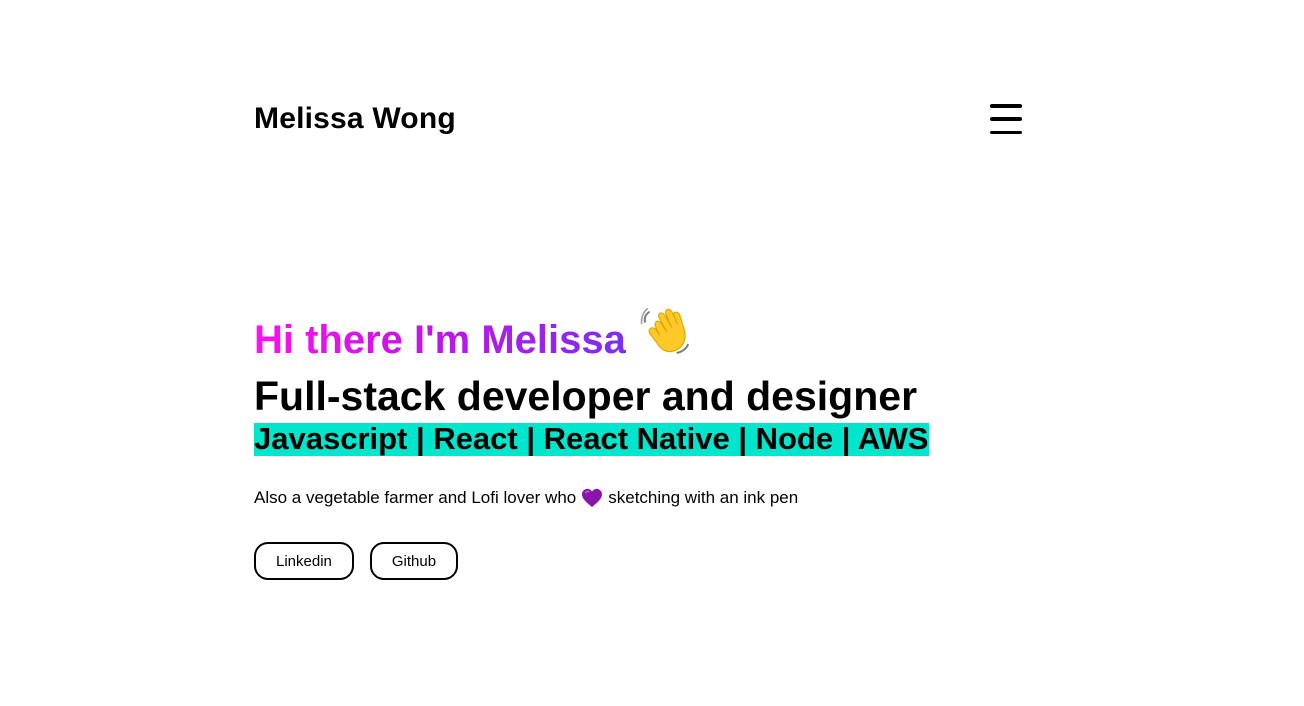 This screenshot has width=1304, height=706. I want to click on hamburger-menu-icon, so click(1007, 119).